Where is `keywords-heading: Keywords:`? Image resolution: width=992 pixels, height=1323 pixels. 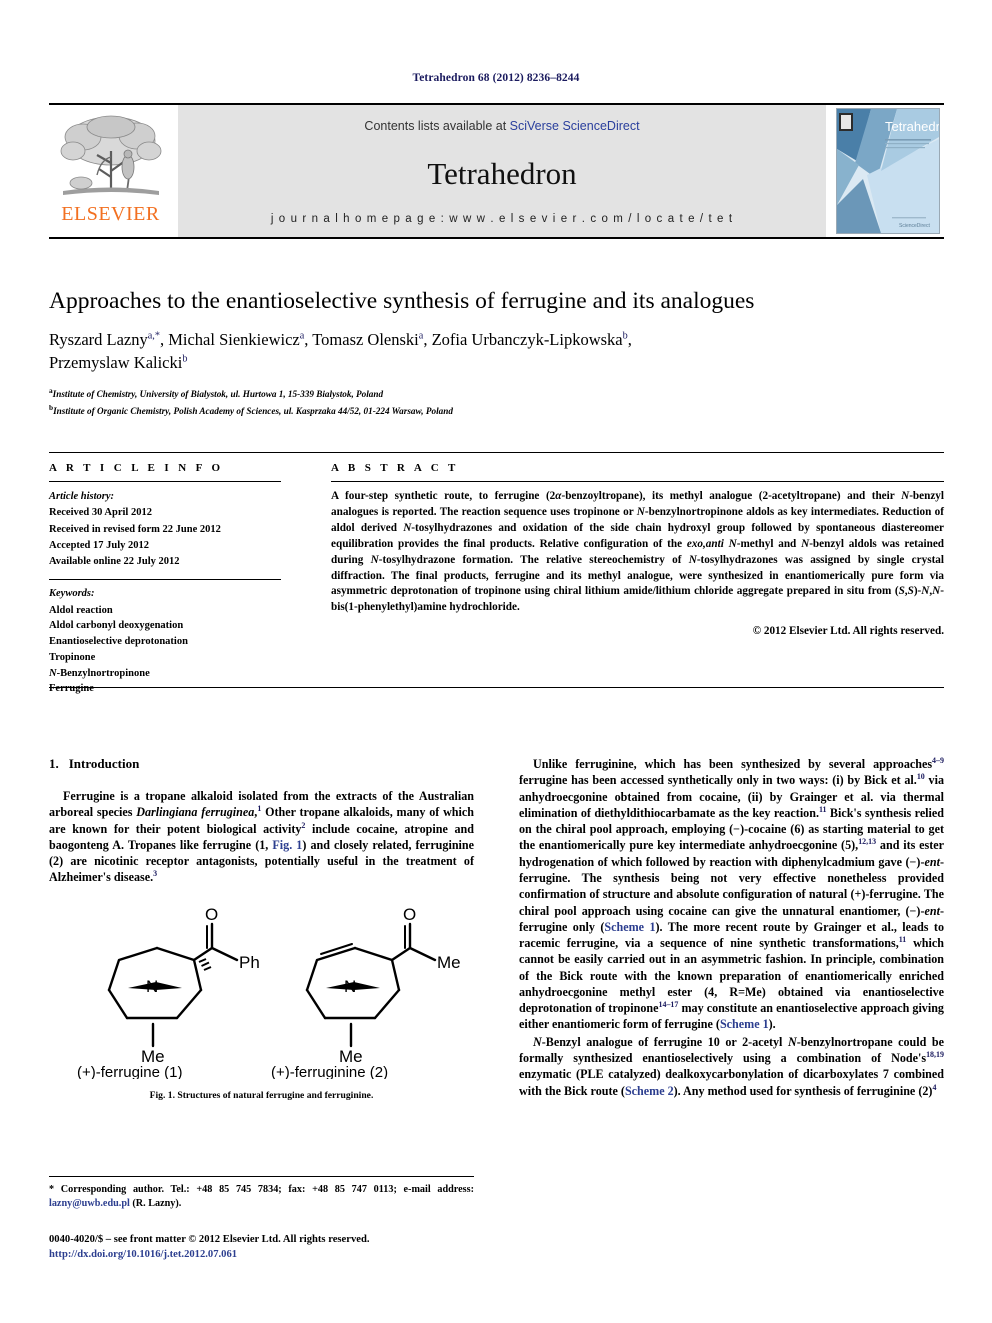
keywords-heading: Keywords: is located at coordinates (72, 594).